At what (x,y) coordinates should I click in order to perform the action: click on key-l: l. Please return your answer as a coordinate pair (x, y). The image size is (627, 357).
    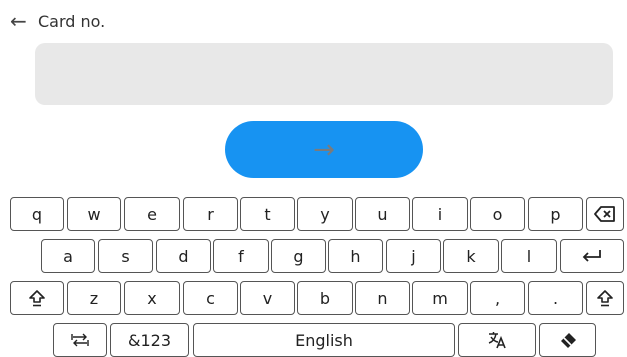
    Looking at the image, I should click on (529, 256).